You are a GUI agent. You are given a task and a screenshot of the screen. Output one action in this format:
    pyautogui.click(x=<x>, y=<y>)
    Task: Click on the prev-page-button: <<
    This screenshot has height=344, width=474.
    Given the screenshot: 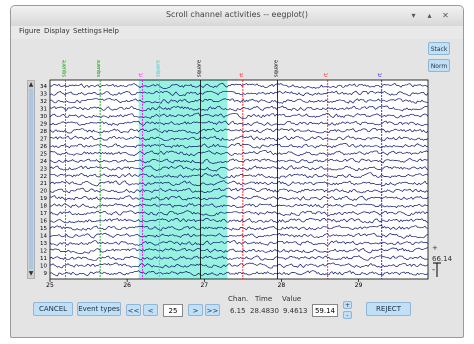 What is the action you would take?
    pyautogui.click(x=133, y=310)
    